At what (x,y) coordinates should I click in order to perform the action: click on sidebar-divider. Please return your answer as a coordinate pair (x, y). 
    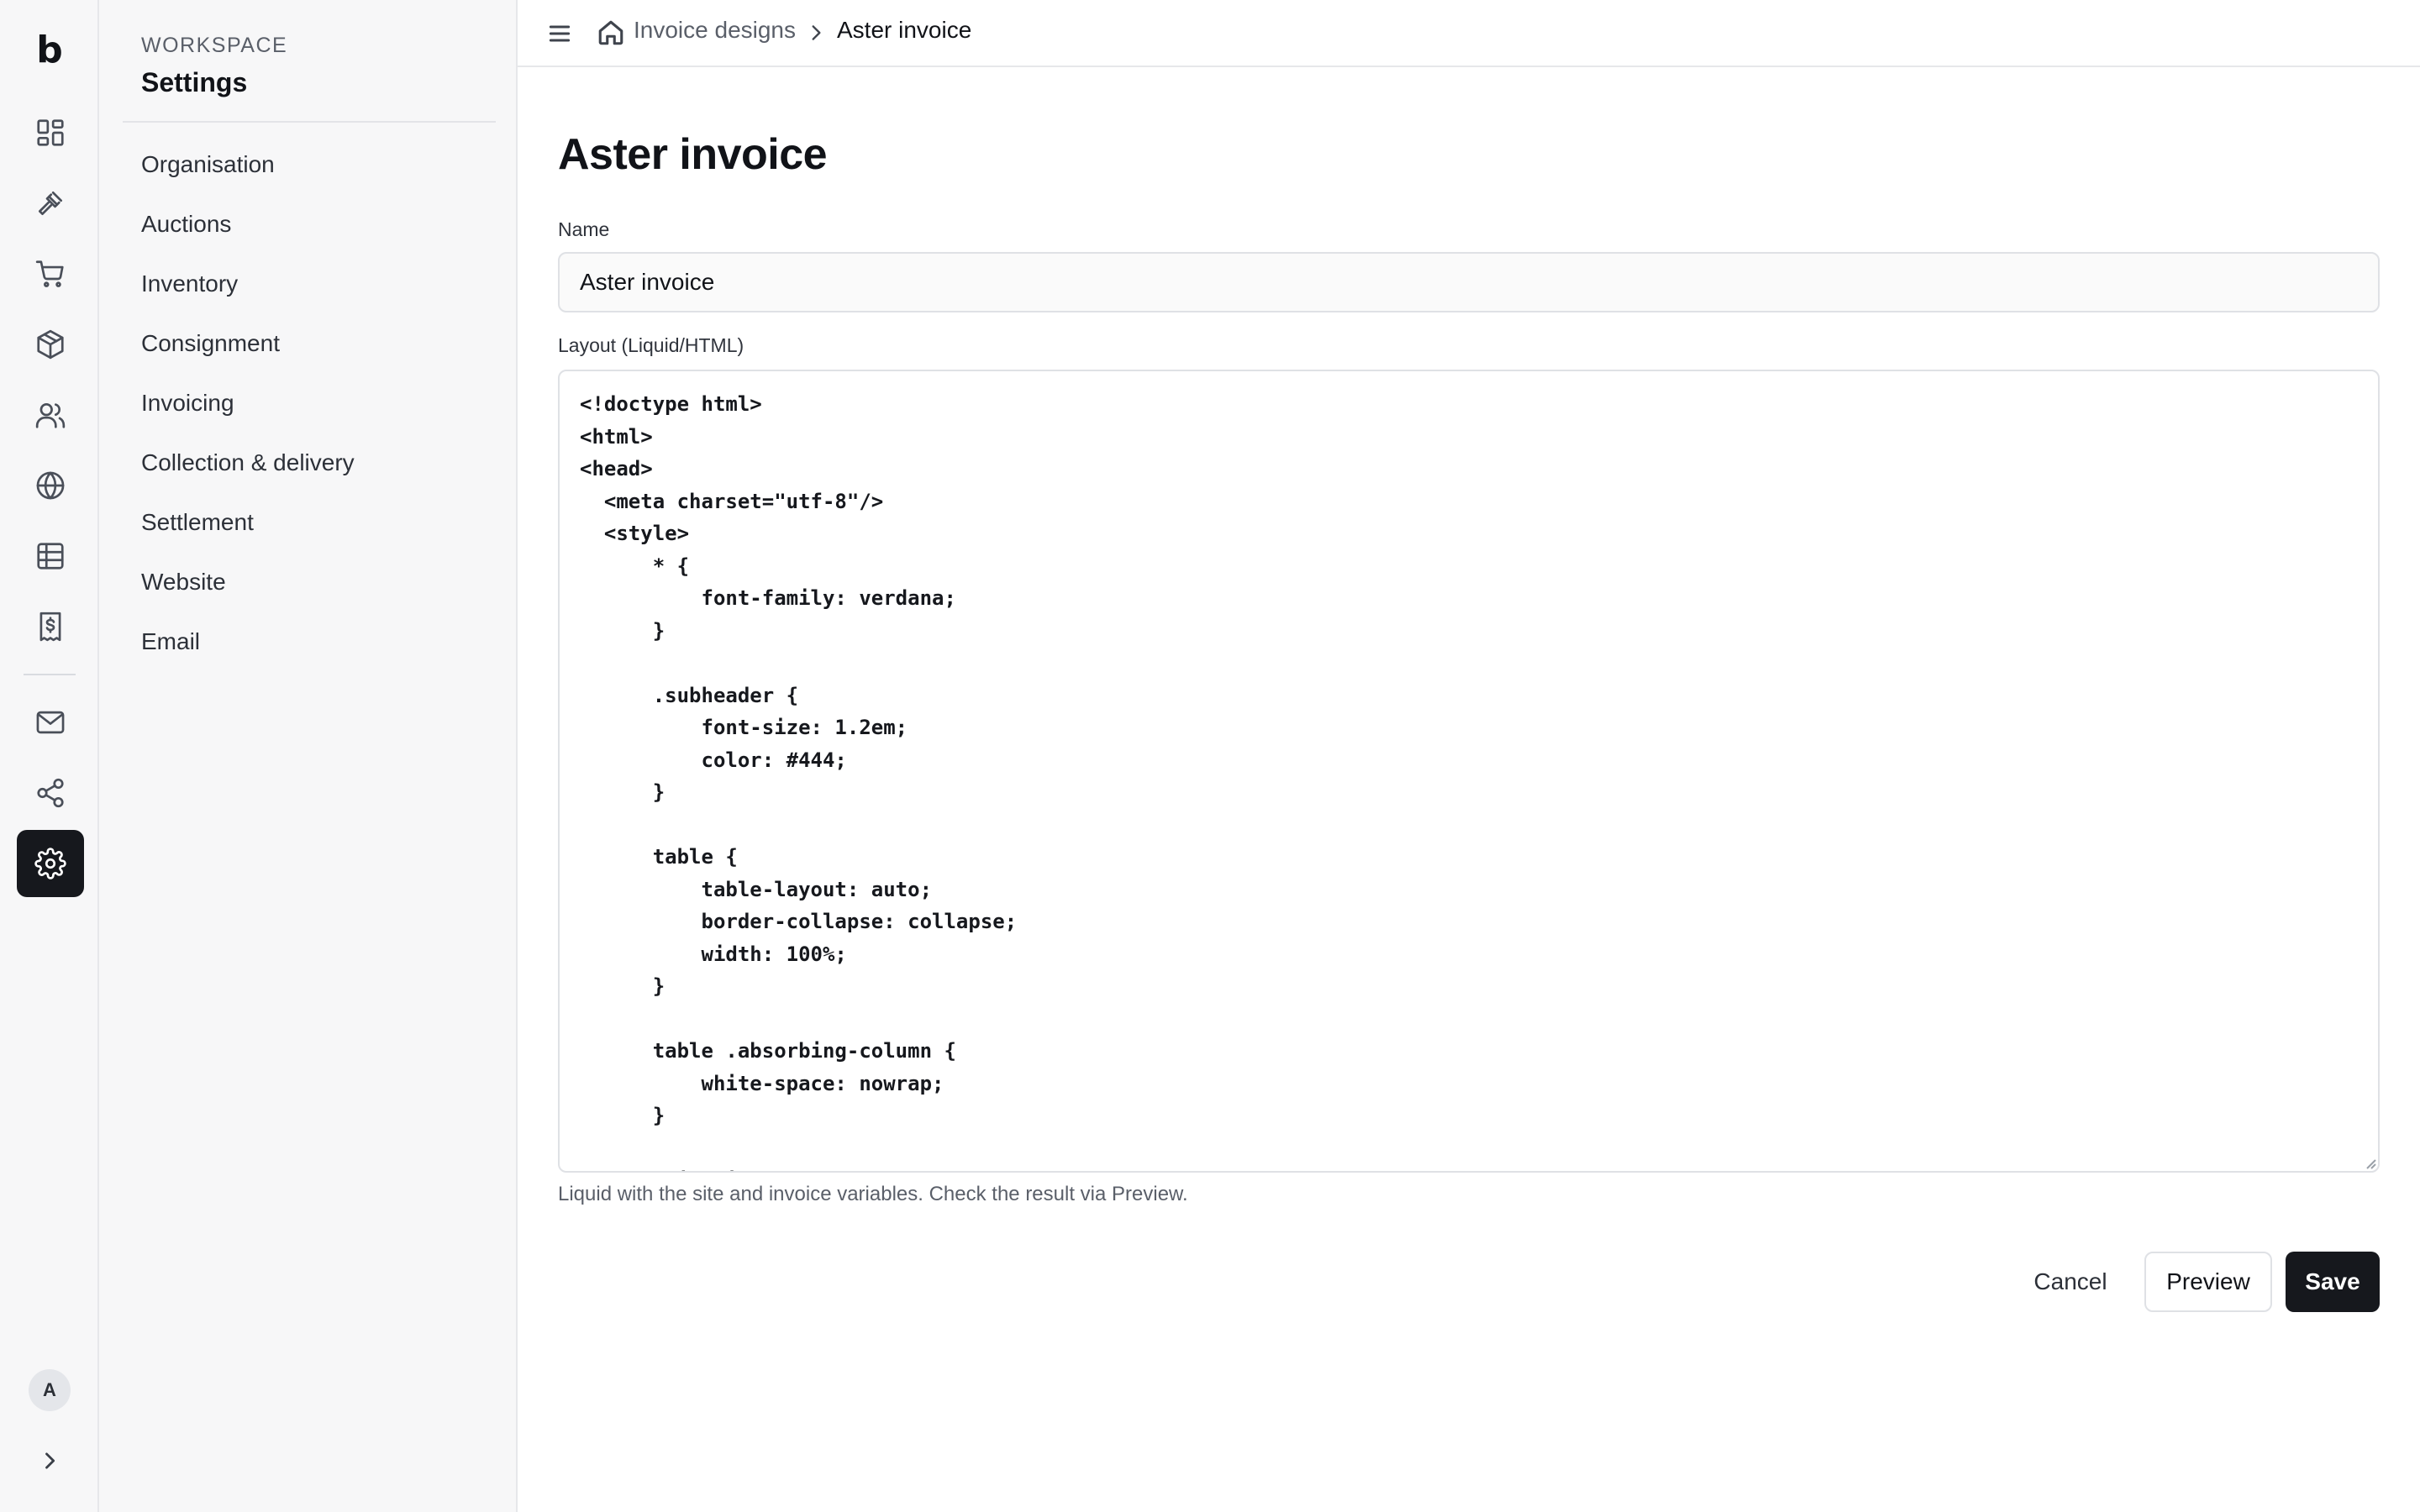
    Looking at the image, I should click on (309, 122).